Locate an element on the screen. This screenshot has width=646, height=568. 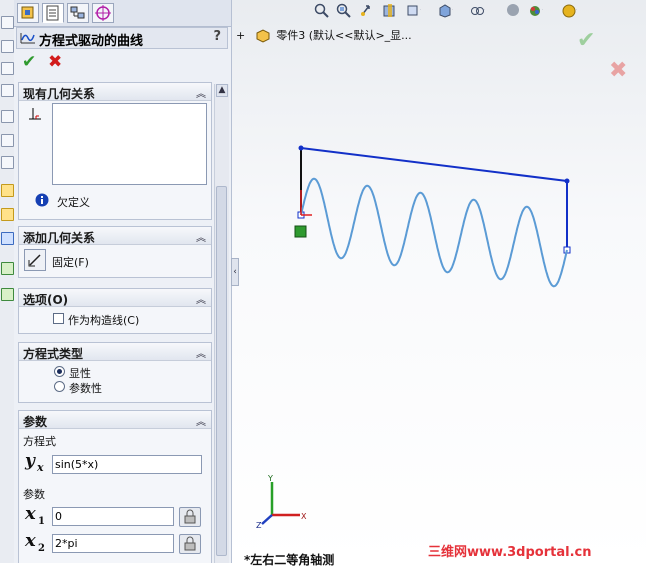
configuration-manager-tab is located at coordinates (78, 13).